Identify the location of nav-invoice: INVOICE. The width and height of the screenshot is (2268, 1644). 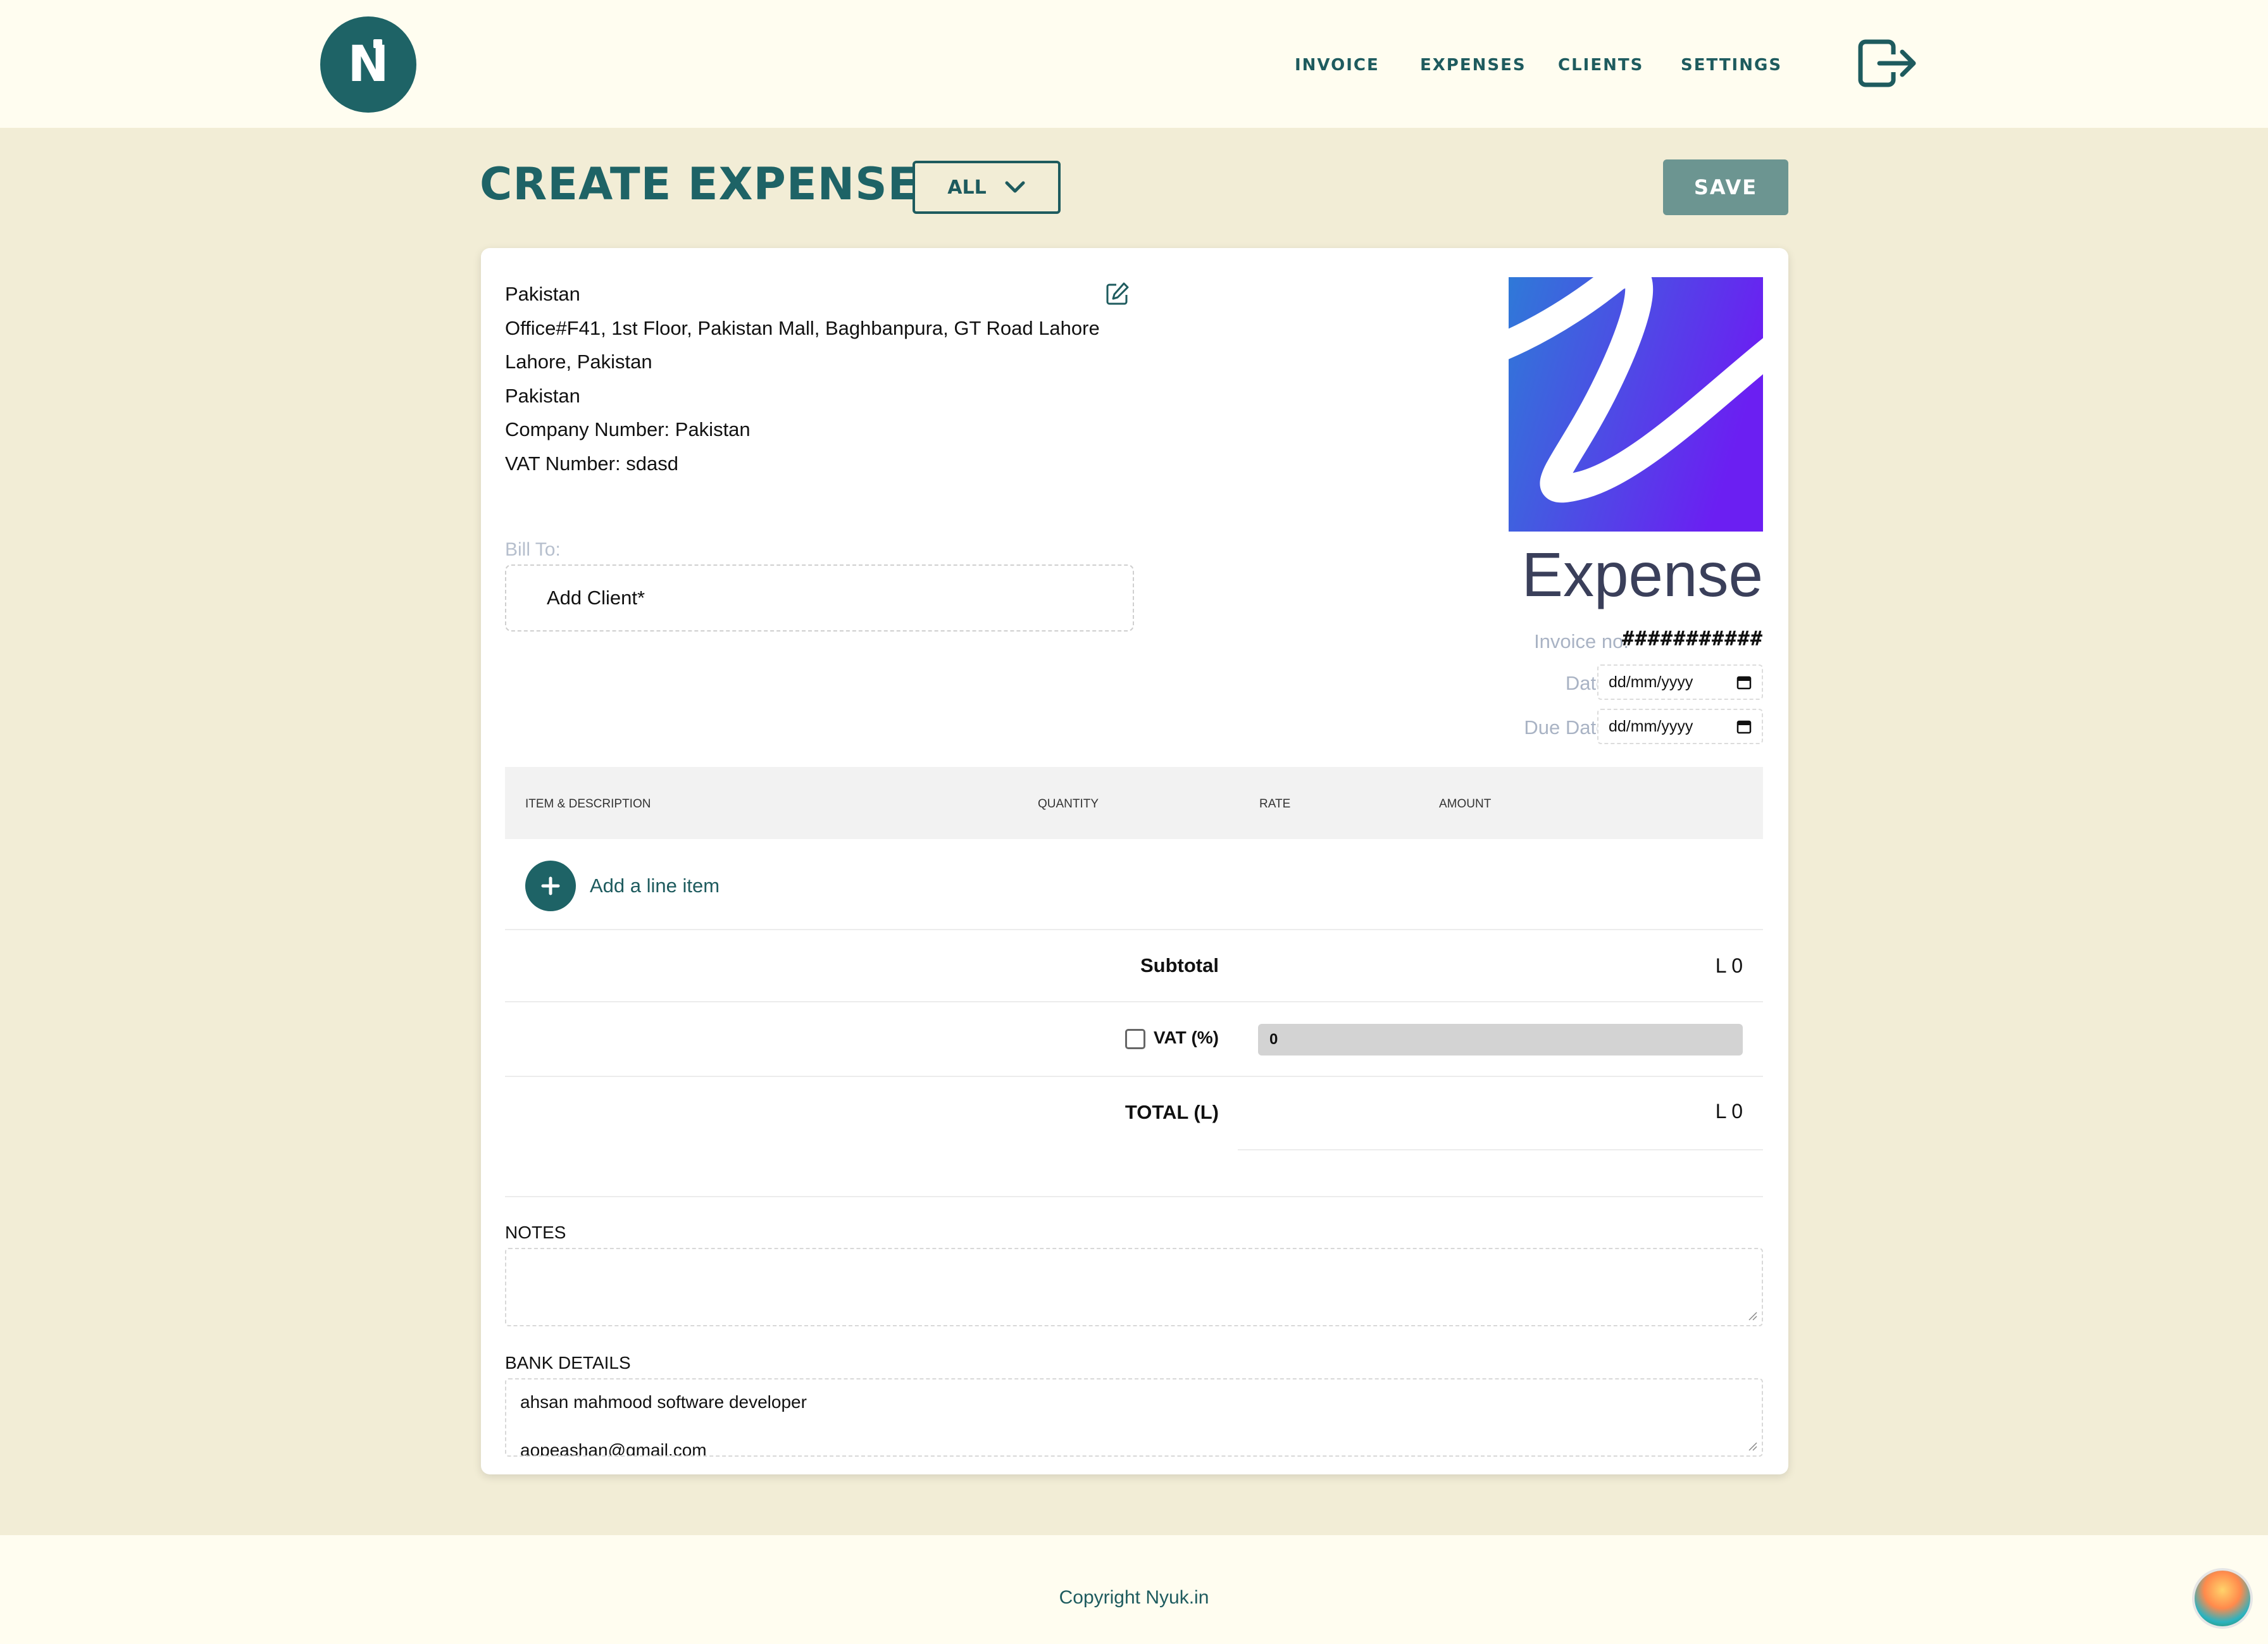
(1337, 65).